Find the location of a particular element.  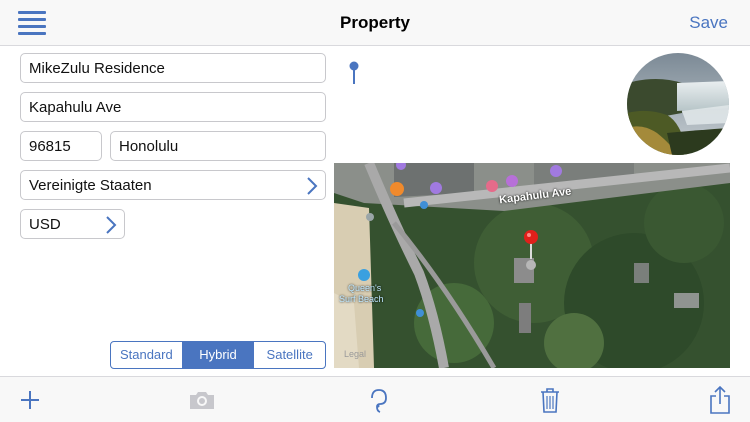

map-poi-label-line1: Queen's is located at coordinates (365, 288).